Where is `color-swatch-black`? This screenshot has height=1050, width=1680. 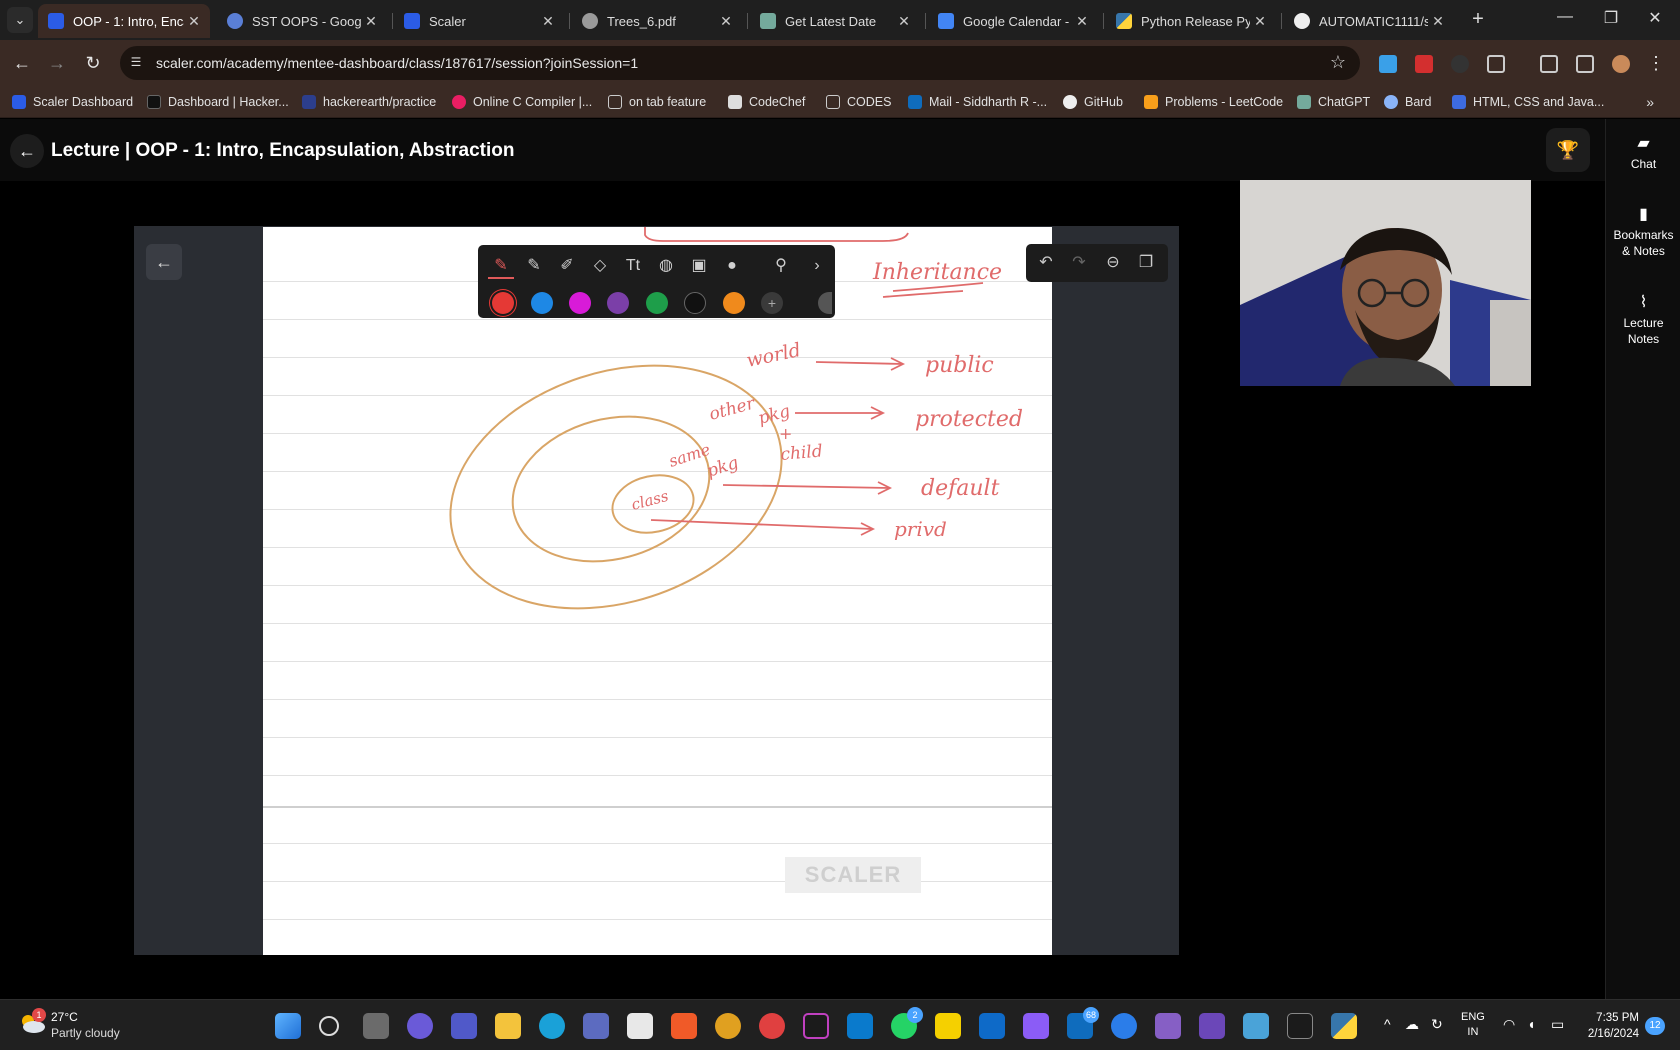
color-swatch-black is located at coordinates (695, 303).